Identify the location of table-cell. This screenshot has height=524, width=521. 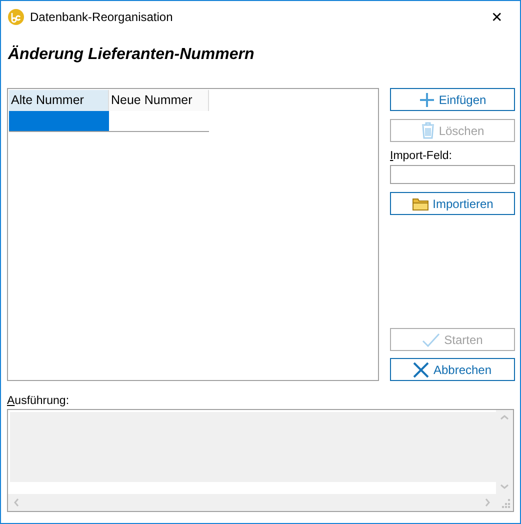
(59, 121).